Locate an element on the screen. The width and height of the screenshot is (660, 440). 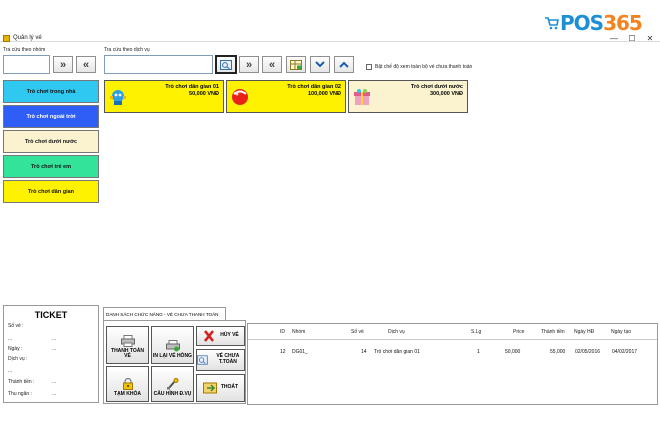
window-title: Quản lý vé is located at coordinates (27, 38).